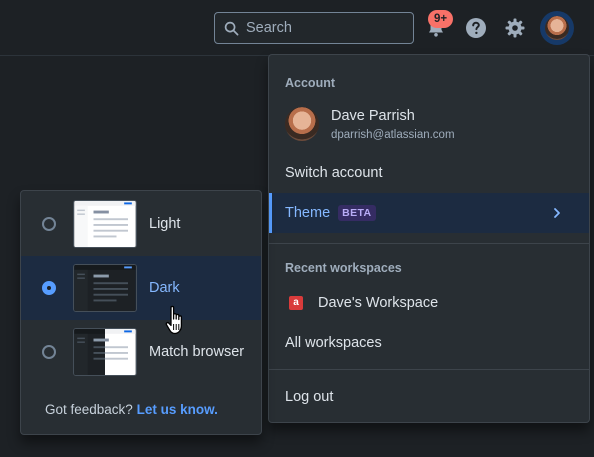 The image size is (594, 457). I want to click on logout-item: Log out, so click(429, 397).